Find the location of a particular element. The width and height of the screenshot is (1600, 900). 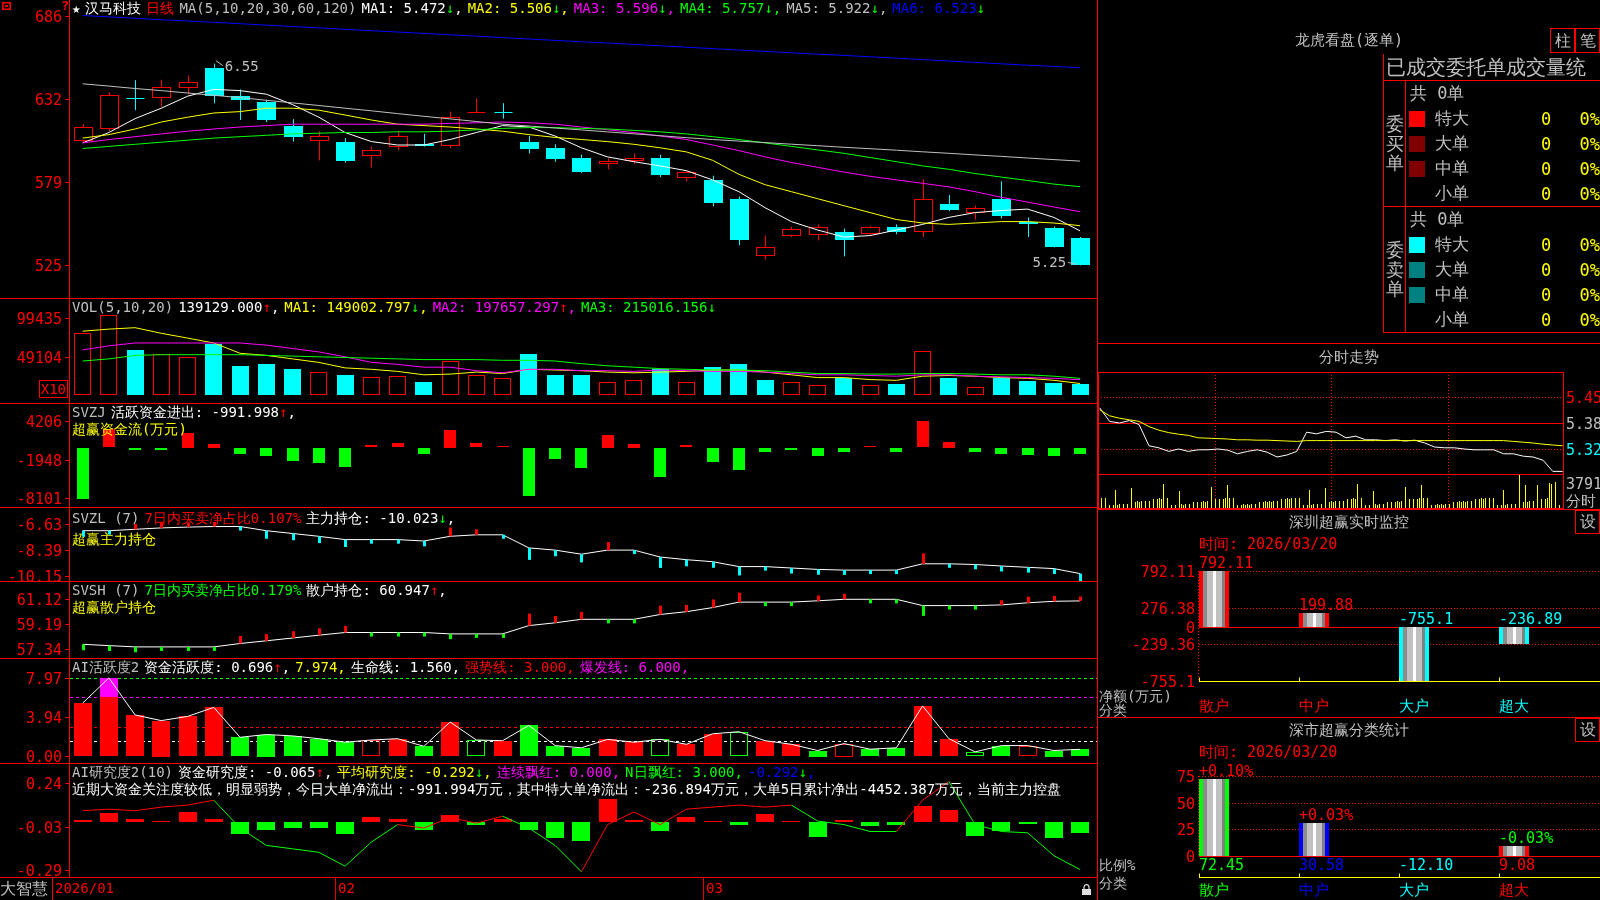

time-label: 时间: 2026/03/20 is located at coordinates (1268, 752).